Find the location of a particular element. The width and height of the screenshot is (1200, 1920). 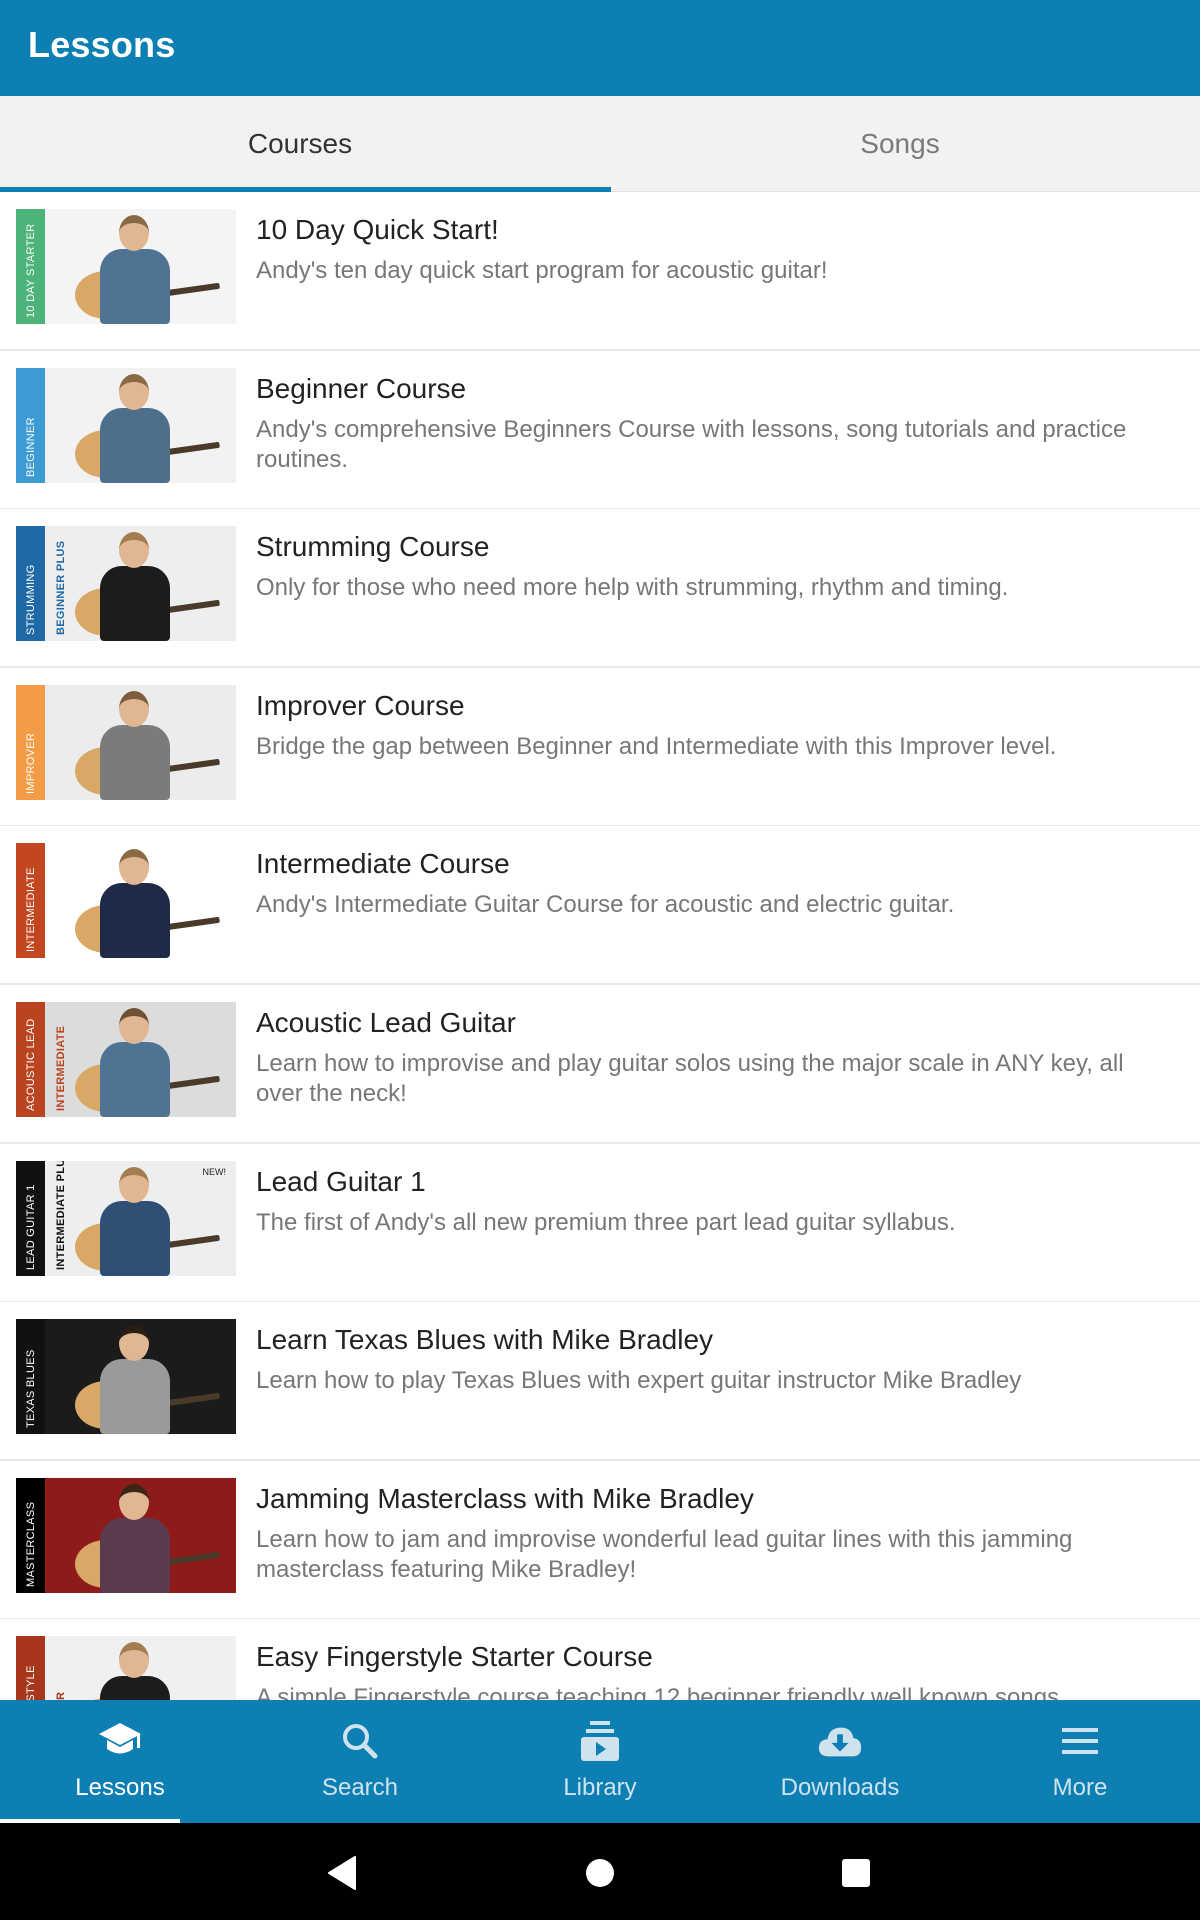

course-level-label: ACOUSTIC LEAD is located at coordinates (31, 1064).